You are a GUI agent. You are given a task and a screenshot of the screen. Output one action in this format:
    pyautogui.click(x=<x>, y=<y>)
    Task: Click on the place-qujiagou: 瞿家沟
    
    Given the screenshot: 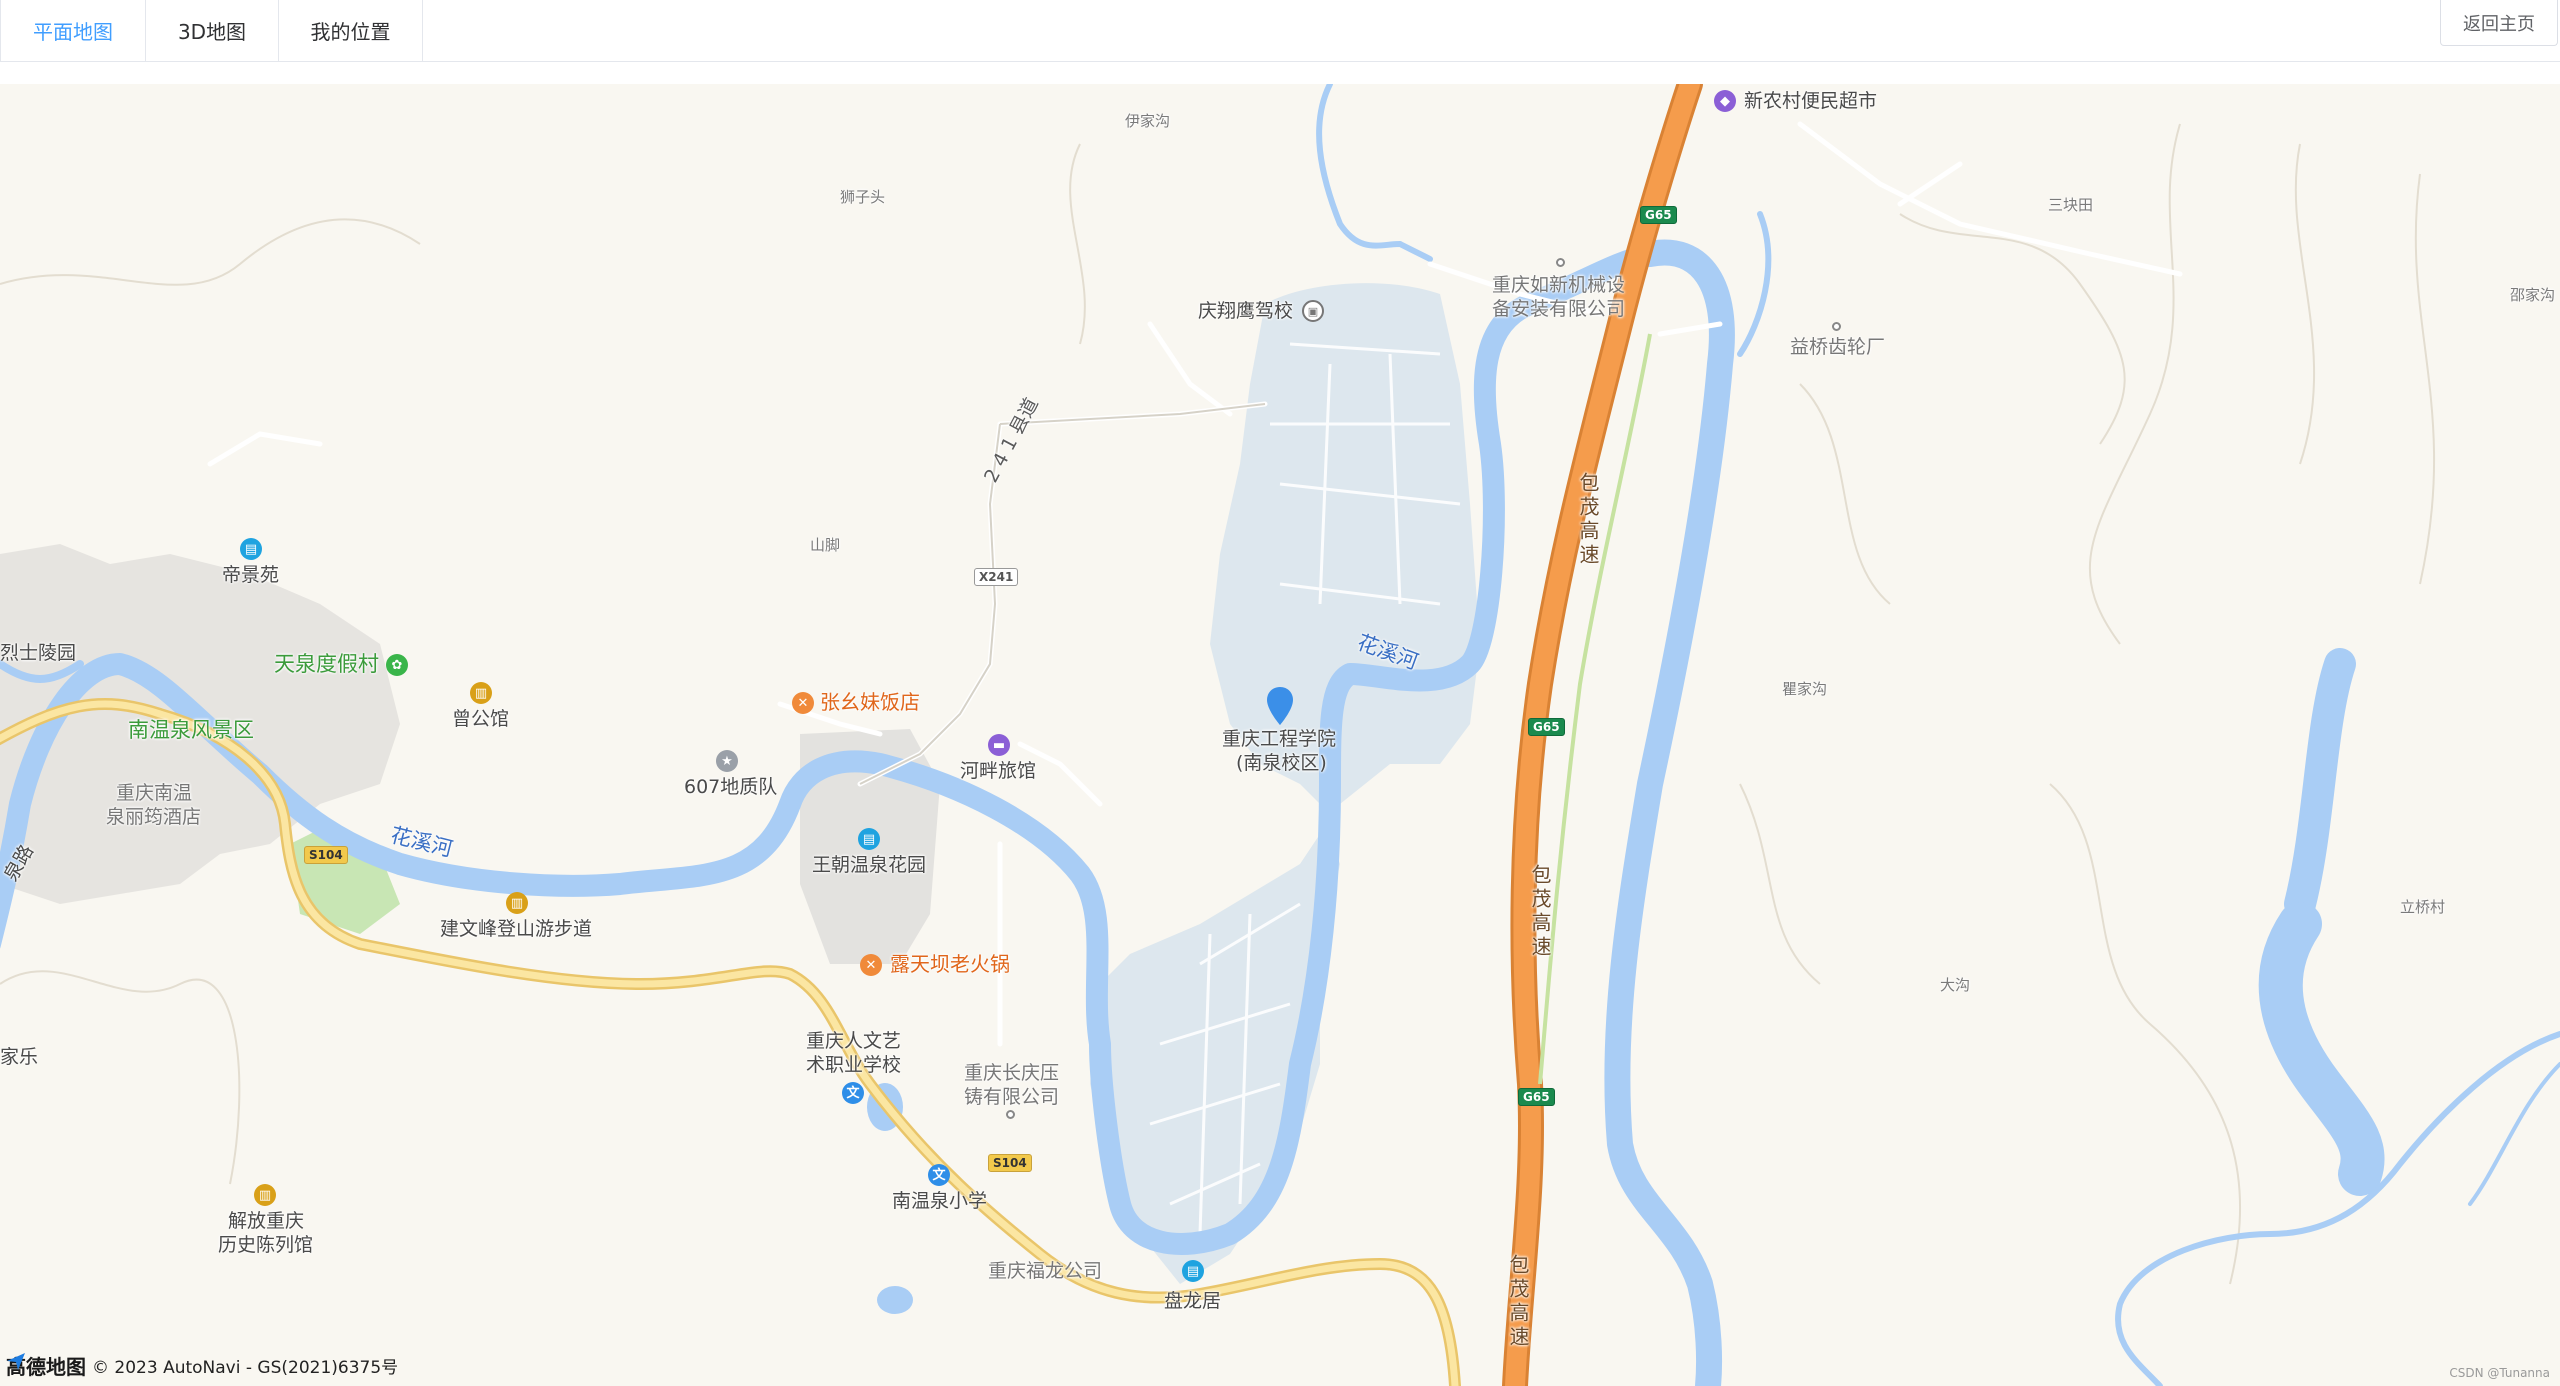 What is the action you would take?
    pyautogui.click(x=1805, y=689)
    